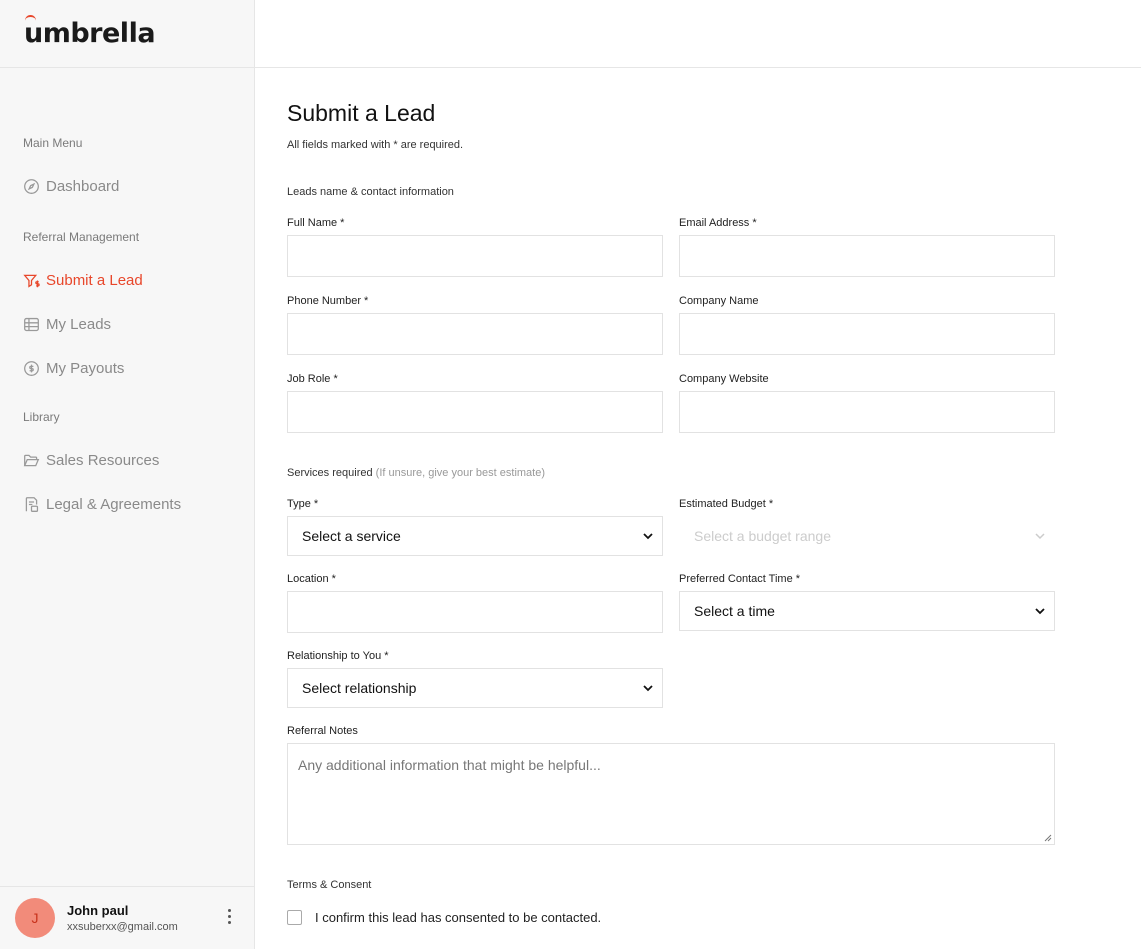 The width and height of the screenshot is (1141, 949). What do you see at coordinates (30, 18) in the screenshot?
I see `logo-arc-mark` at bounding box center [30, 18].